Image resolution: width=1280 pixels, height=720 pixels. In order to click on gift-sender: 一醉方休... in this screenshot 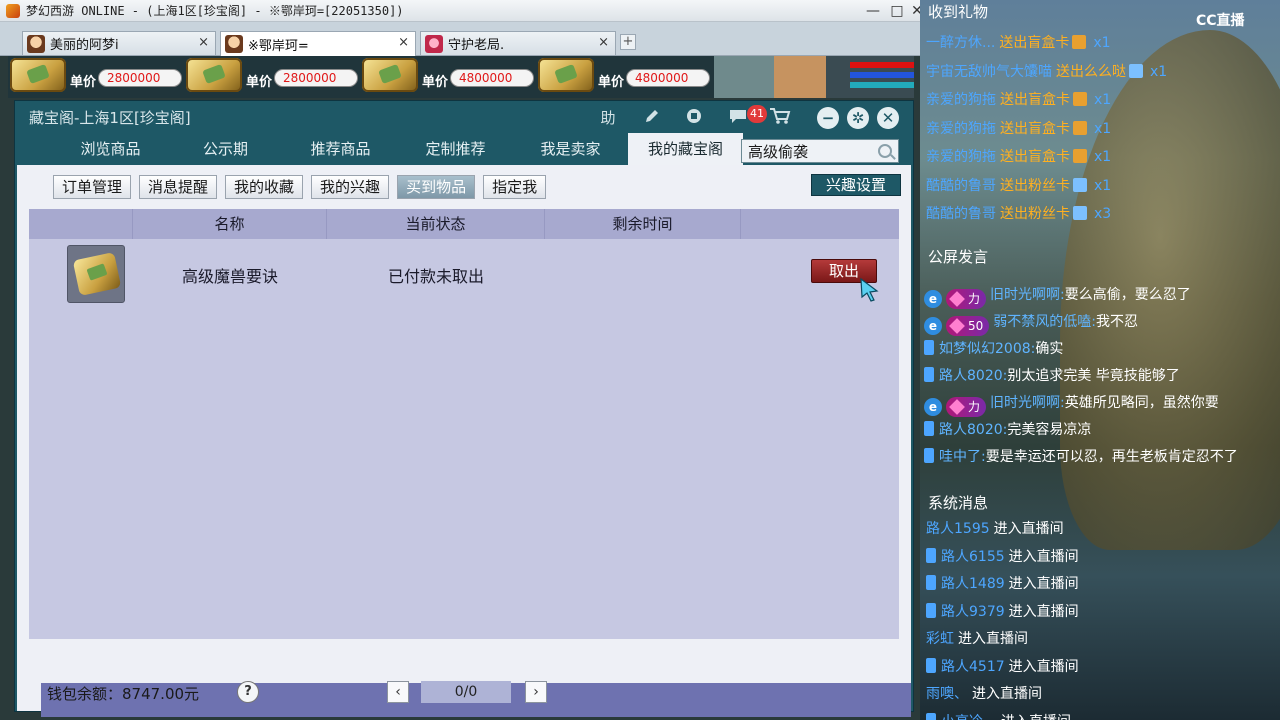, I will do `click(960, 43)`.